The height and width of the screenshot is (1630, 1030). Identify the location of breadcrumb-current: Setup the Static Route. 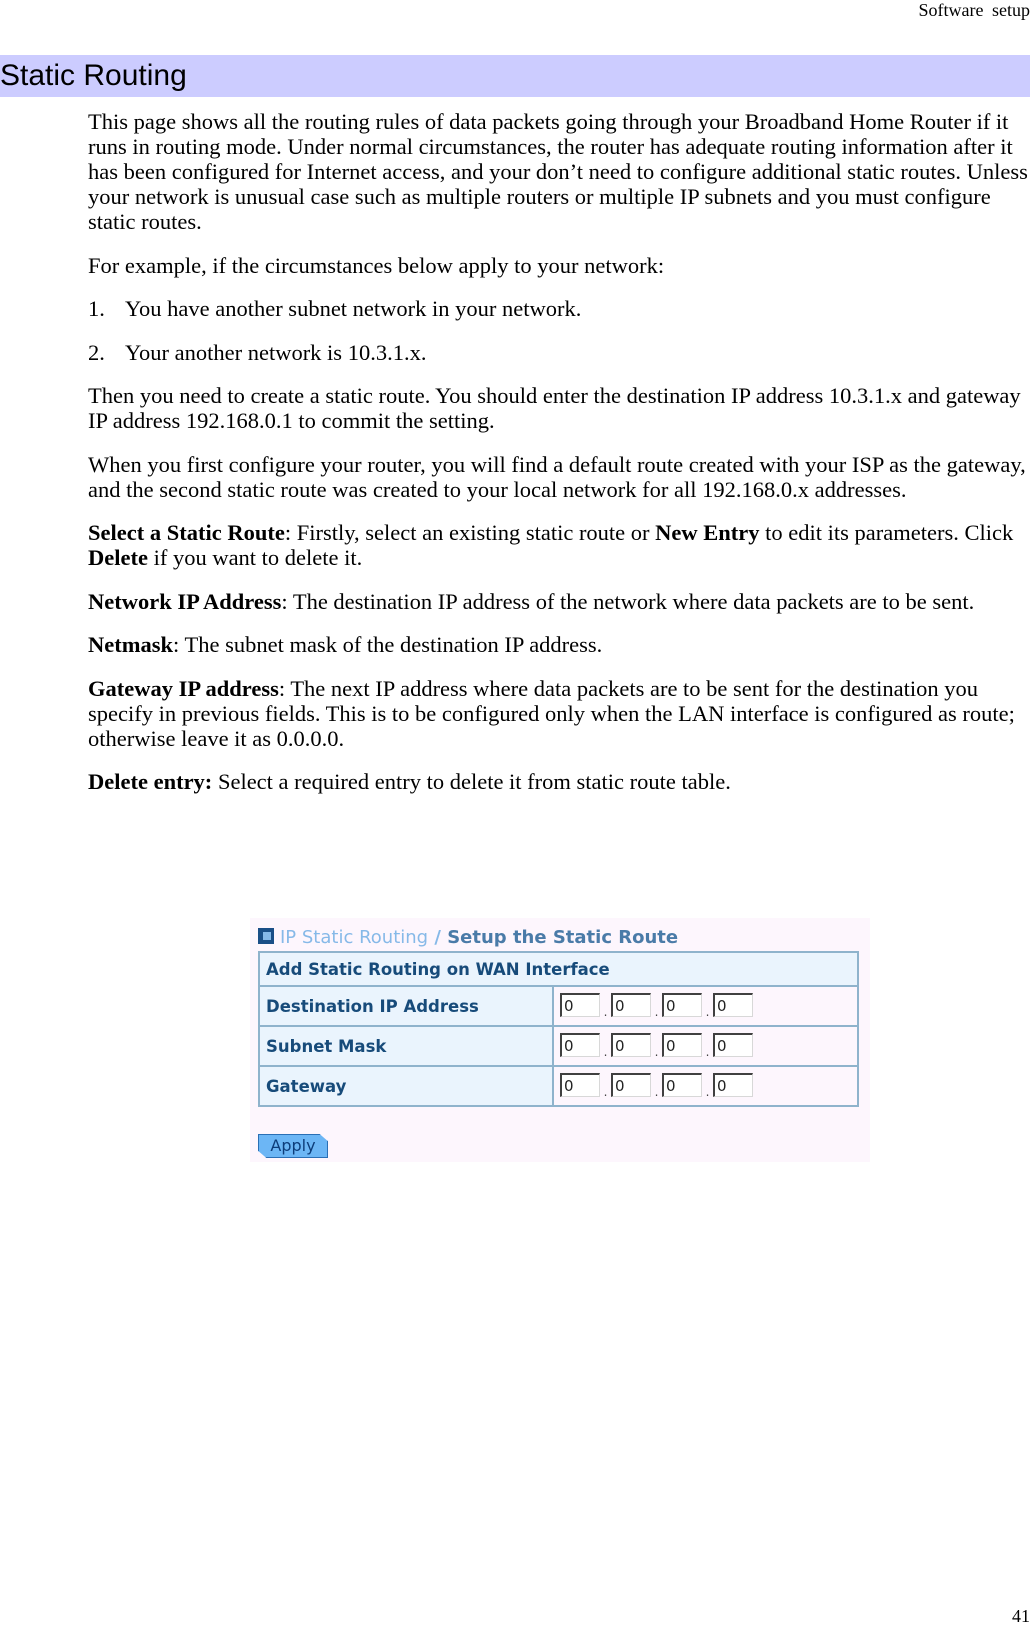
(563, 937).